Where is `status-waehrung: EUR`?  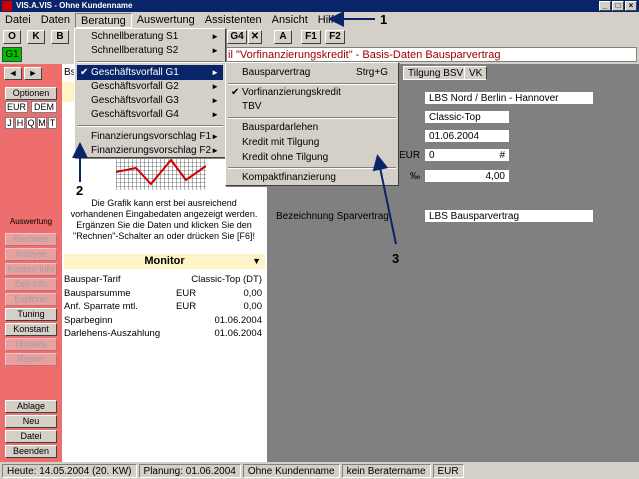 status-waehrung: EUR is located at coordinates (448, 470).